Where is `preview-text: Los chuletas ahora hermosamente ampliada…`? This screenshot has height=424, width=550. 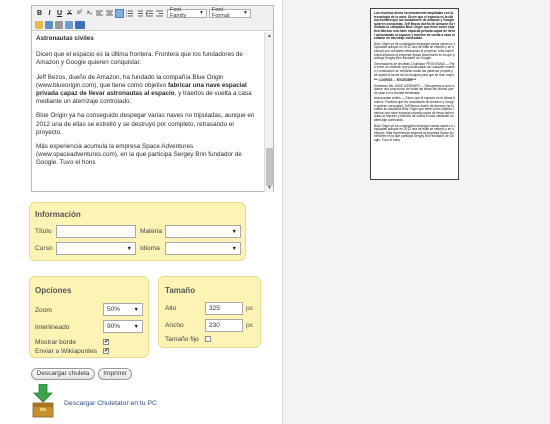
preview-text: Los chuletas ahora hermosamente ampliada… is located at coordinates (414, 77).